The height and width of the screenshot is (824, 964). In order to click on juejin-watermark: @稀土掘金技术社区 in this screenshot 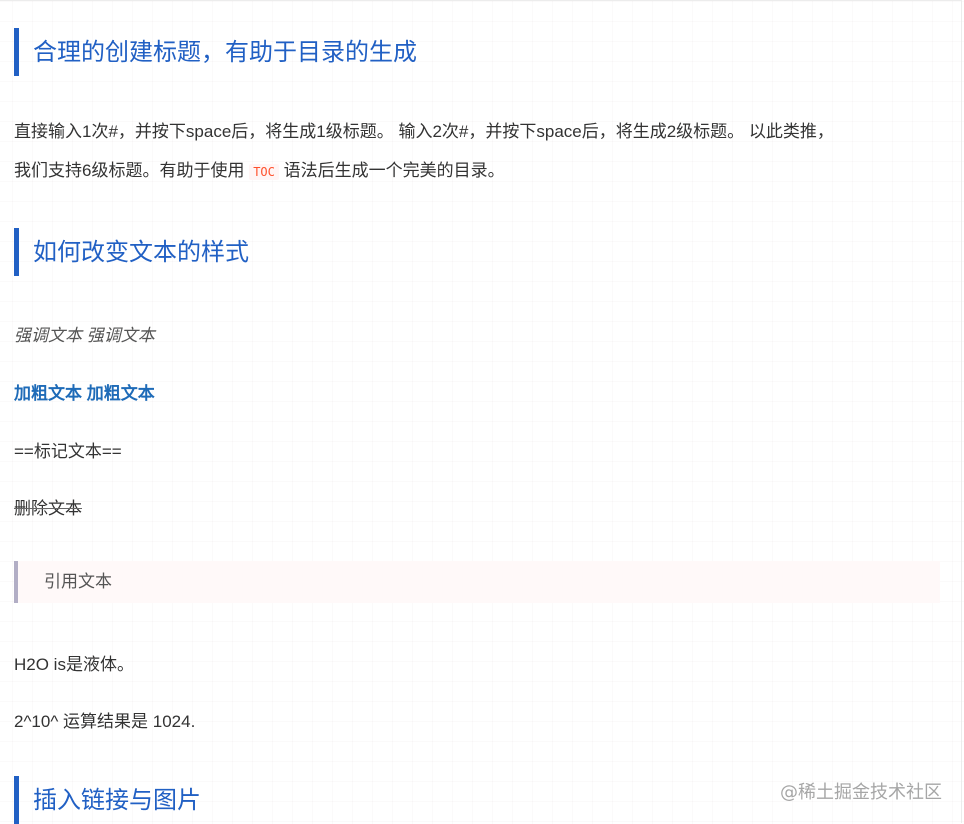, I will do `click(861, 792)`.